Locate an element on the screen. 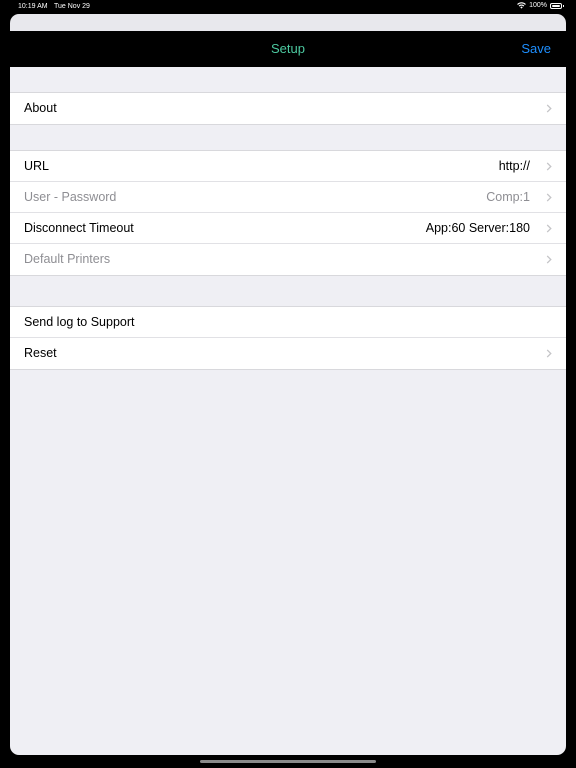 The width and height of the screenshot is (576, 768). row-url: URL http:// is located at coordinates (288, 166).